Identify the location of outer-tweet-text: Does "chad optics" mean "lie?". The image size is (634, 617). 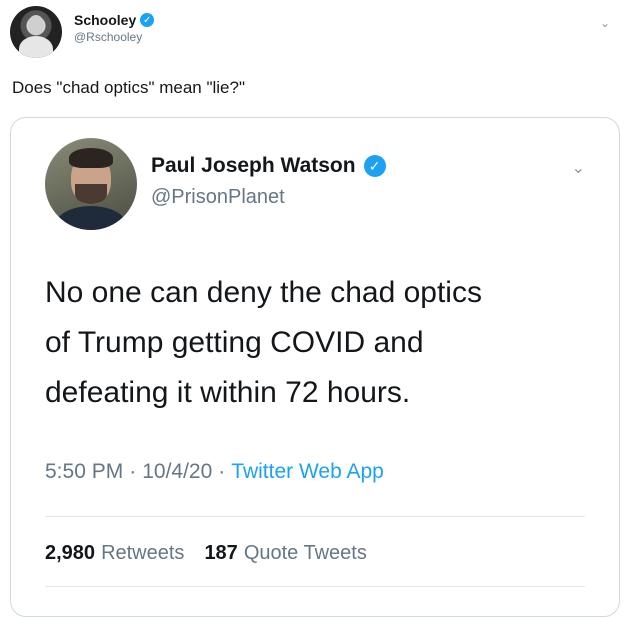
(128, 87).